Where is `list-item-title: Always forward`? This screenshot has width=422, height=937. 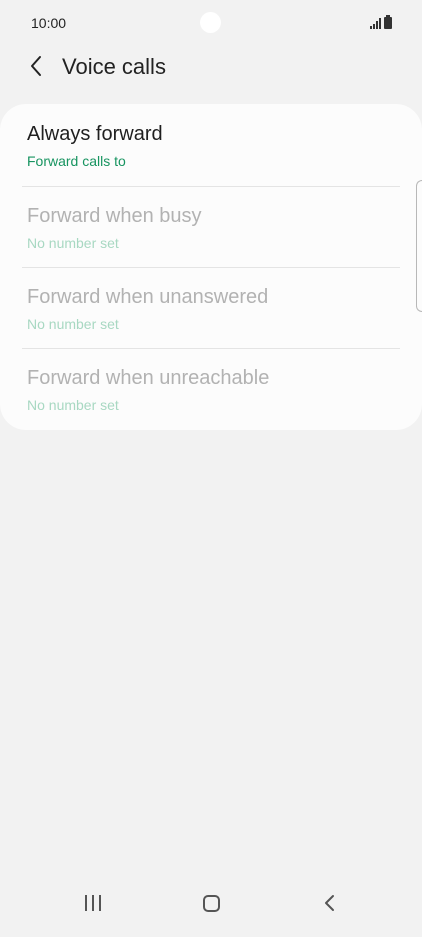 list-item-title: Always forward is located at coordinates (95, 134).